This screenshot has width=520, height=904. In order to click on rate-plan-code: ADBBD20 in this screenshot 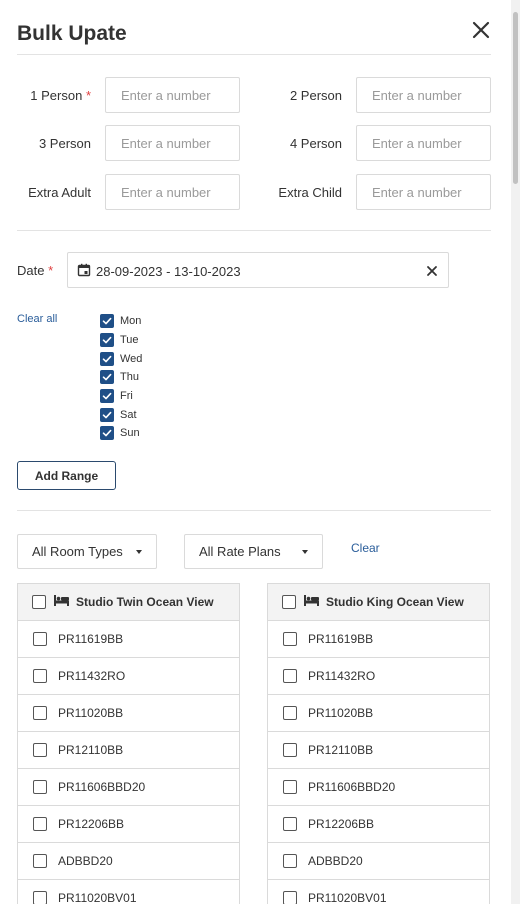, I will do `click(85, 861)`.